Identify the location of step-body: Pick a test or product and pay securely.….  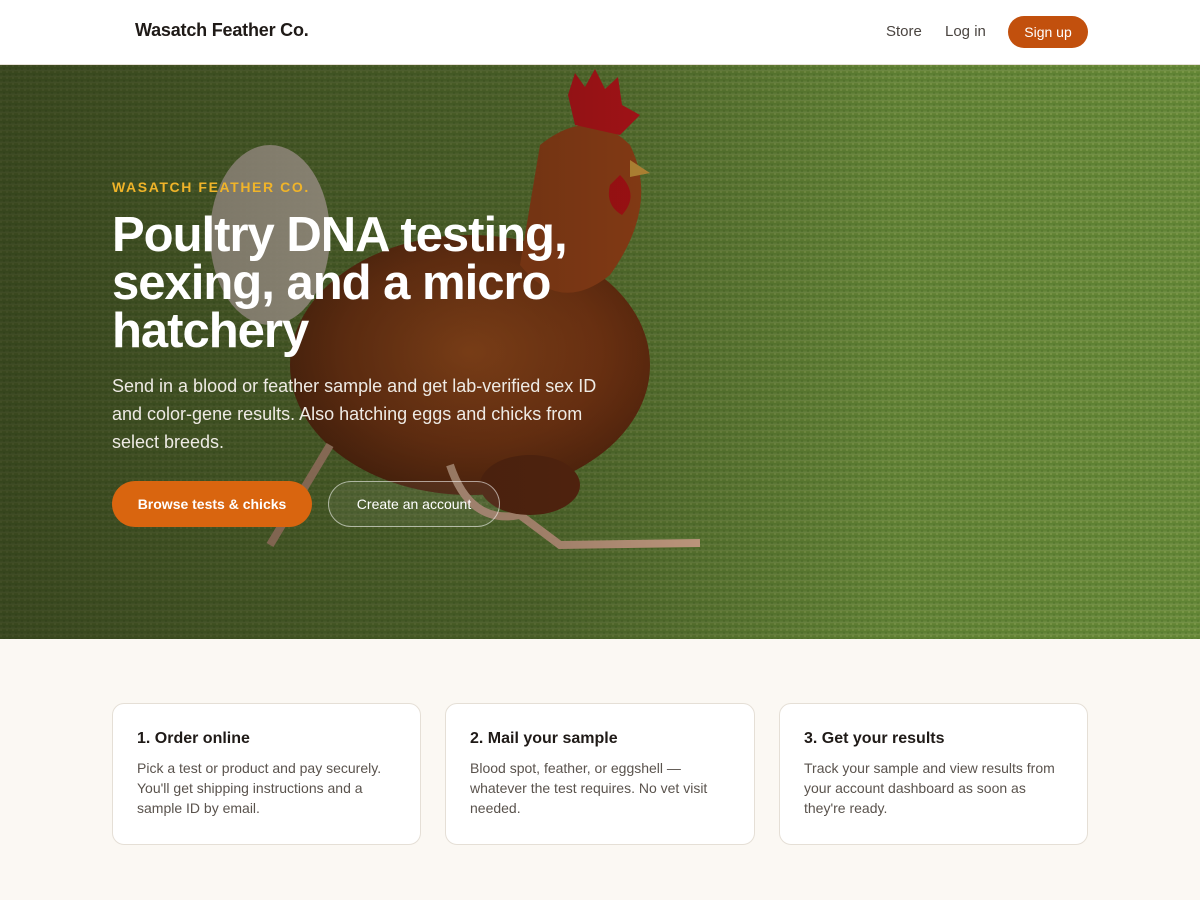
(259, 788).